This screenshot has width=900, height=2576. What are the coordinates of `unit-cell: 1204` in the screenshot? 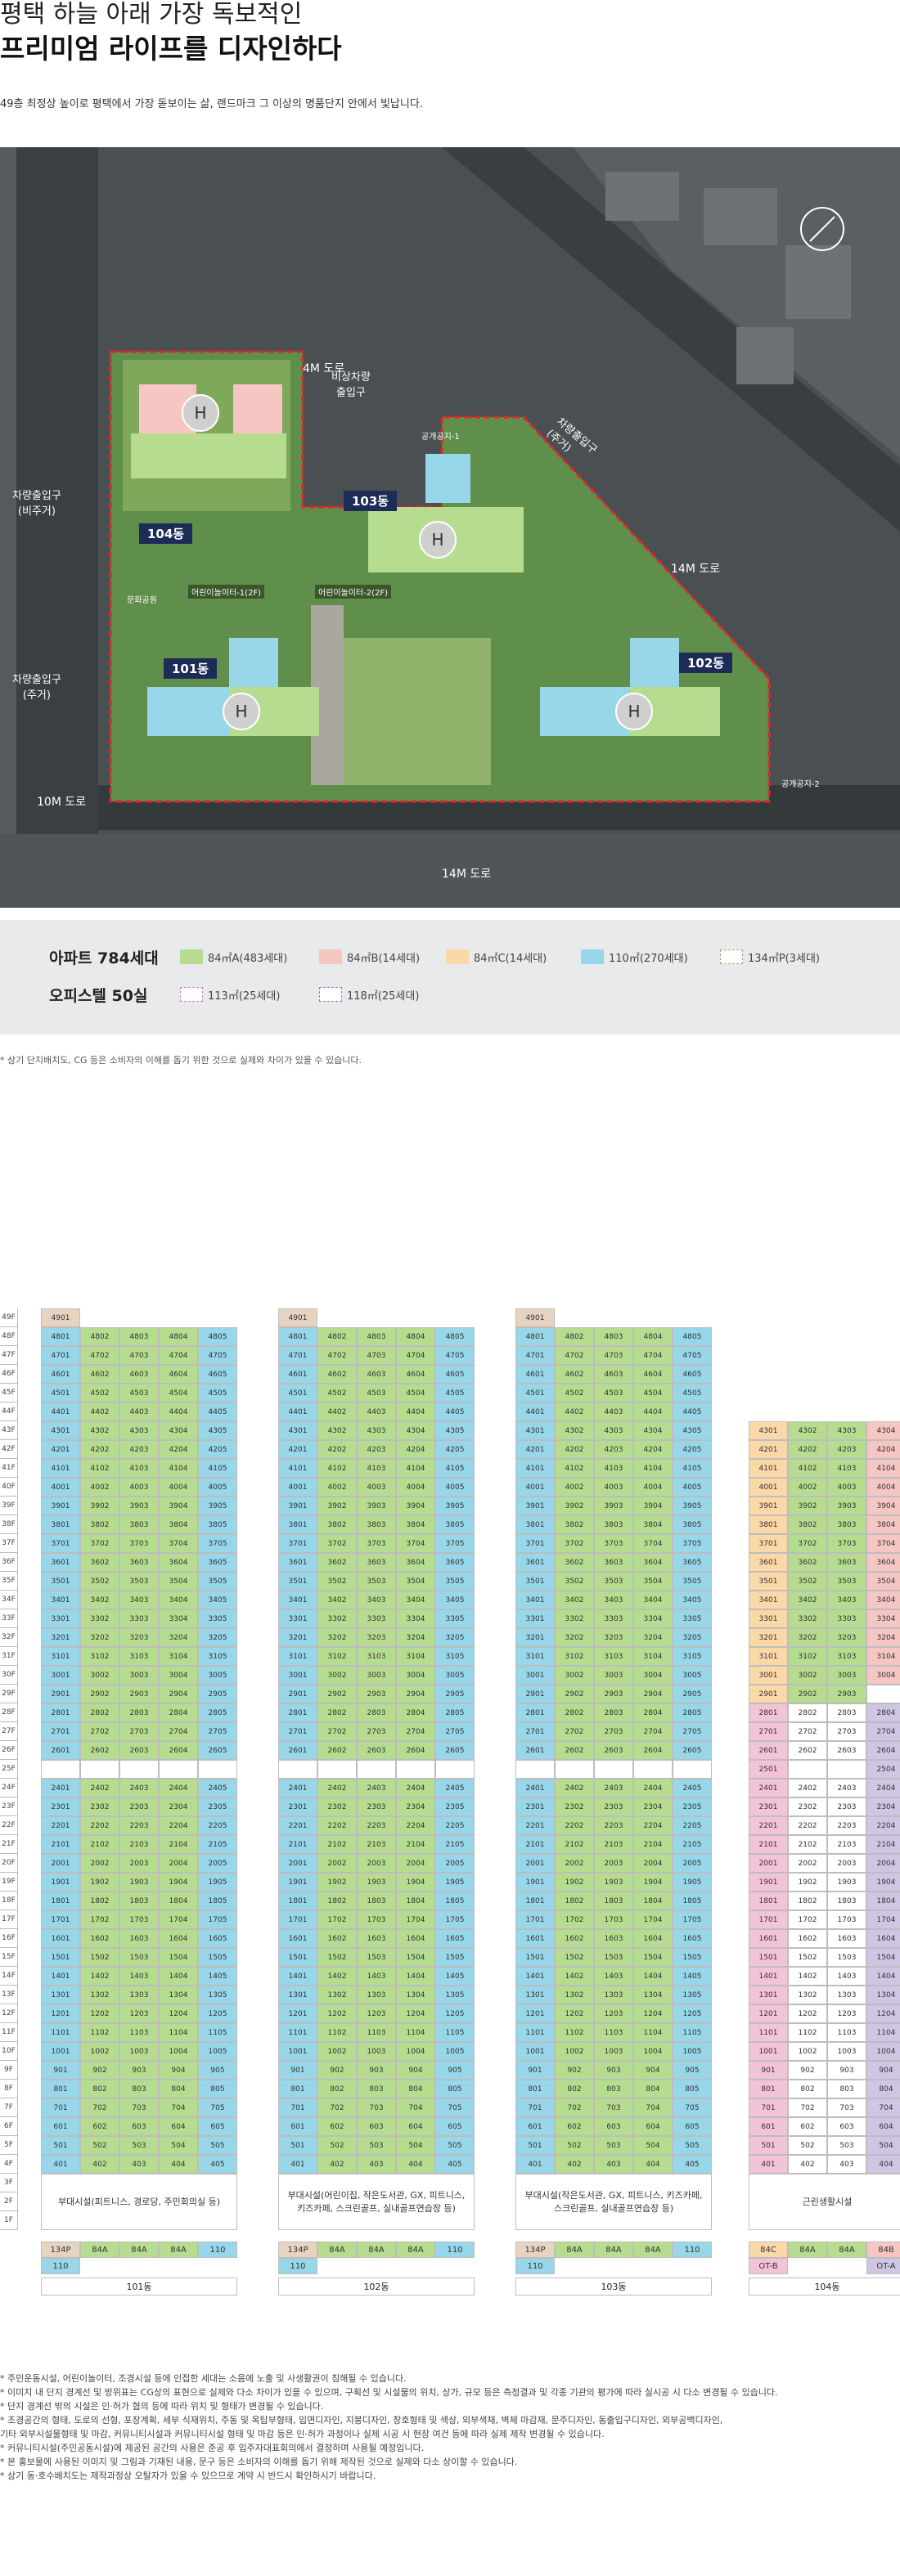 It's located at (416, 2013).